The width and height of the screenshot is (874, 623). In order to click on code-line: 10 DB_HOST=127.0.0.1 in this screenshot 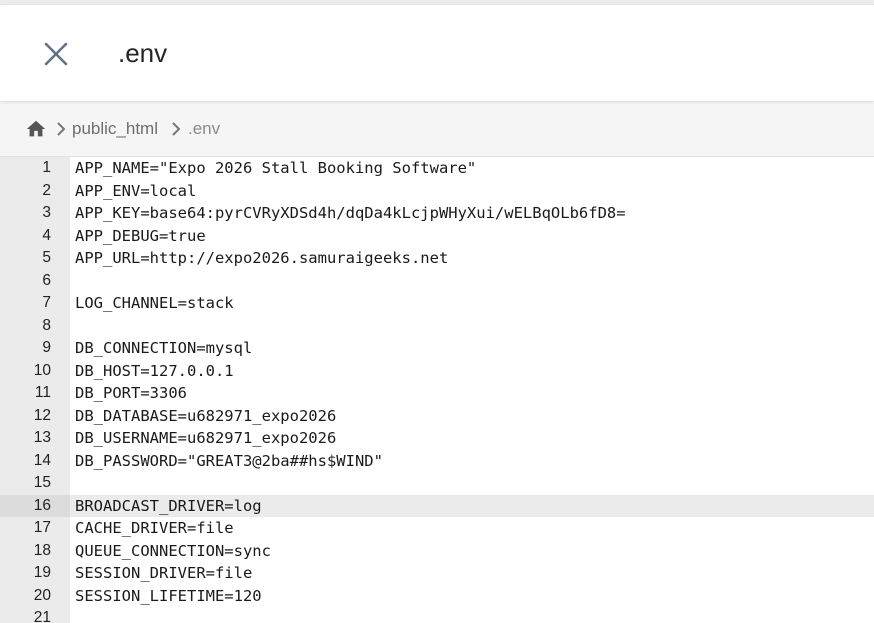, I will do `click(437, 371)`.